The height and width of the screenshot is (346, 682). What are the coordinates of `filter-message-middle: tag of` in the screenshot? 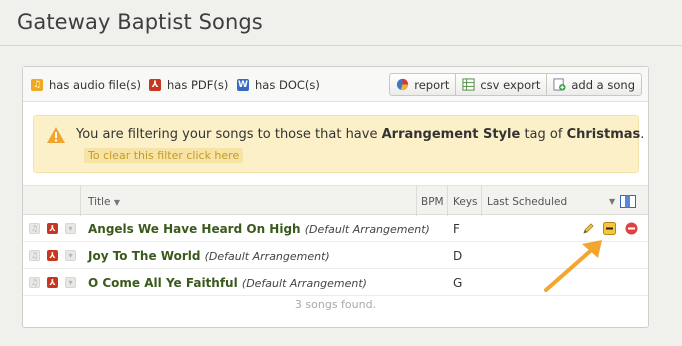 It's located at (543, 134).